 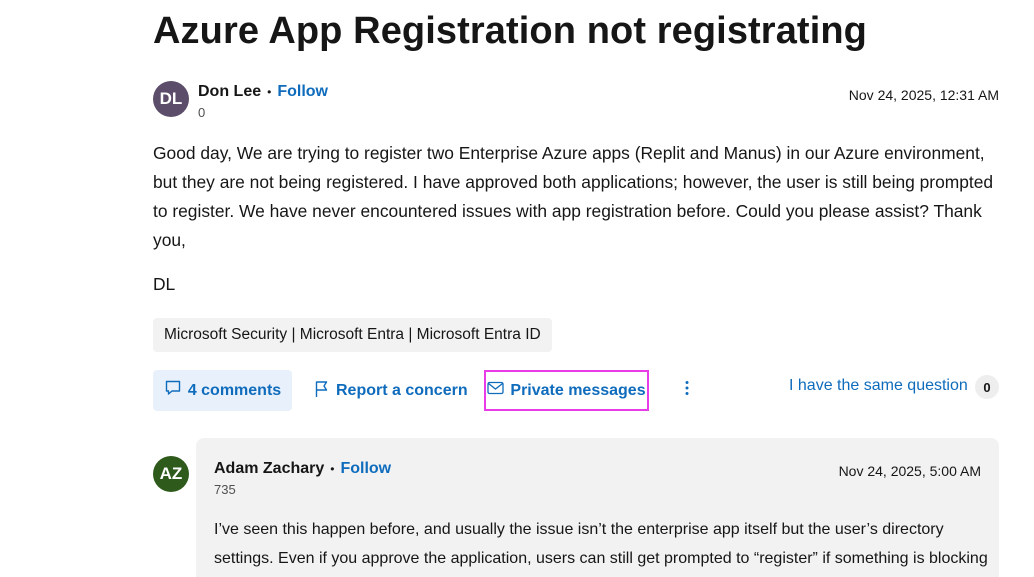 I want to click on reputation-points: 0, so click(x=202, y=112).